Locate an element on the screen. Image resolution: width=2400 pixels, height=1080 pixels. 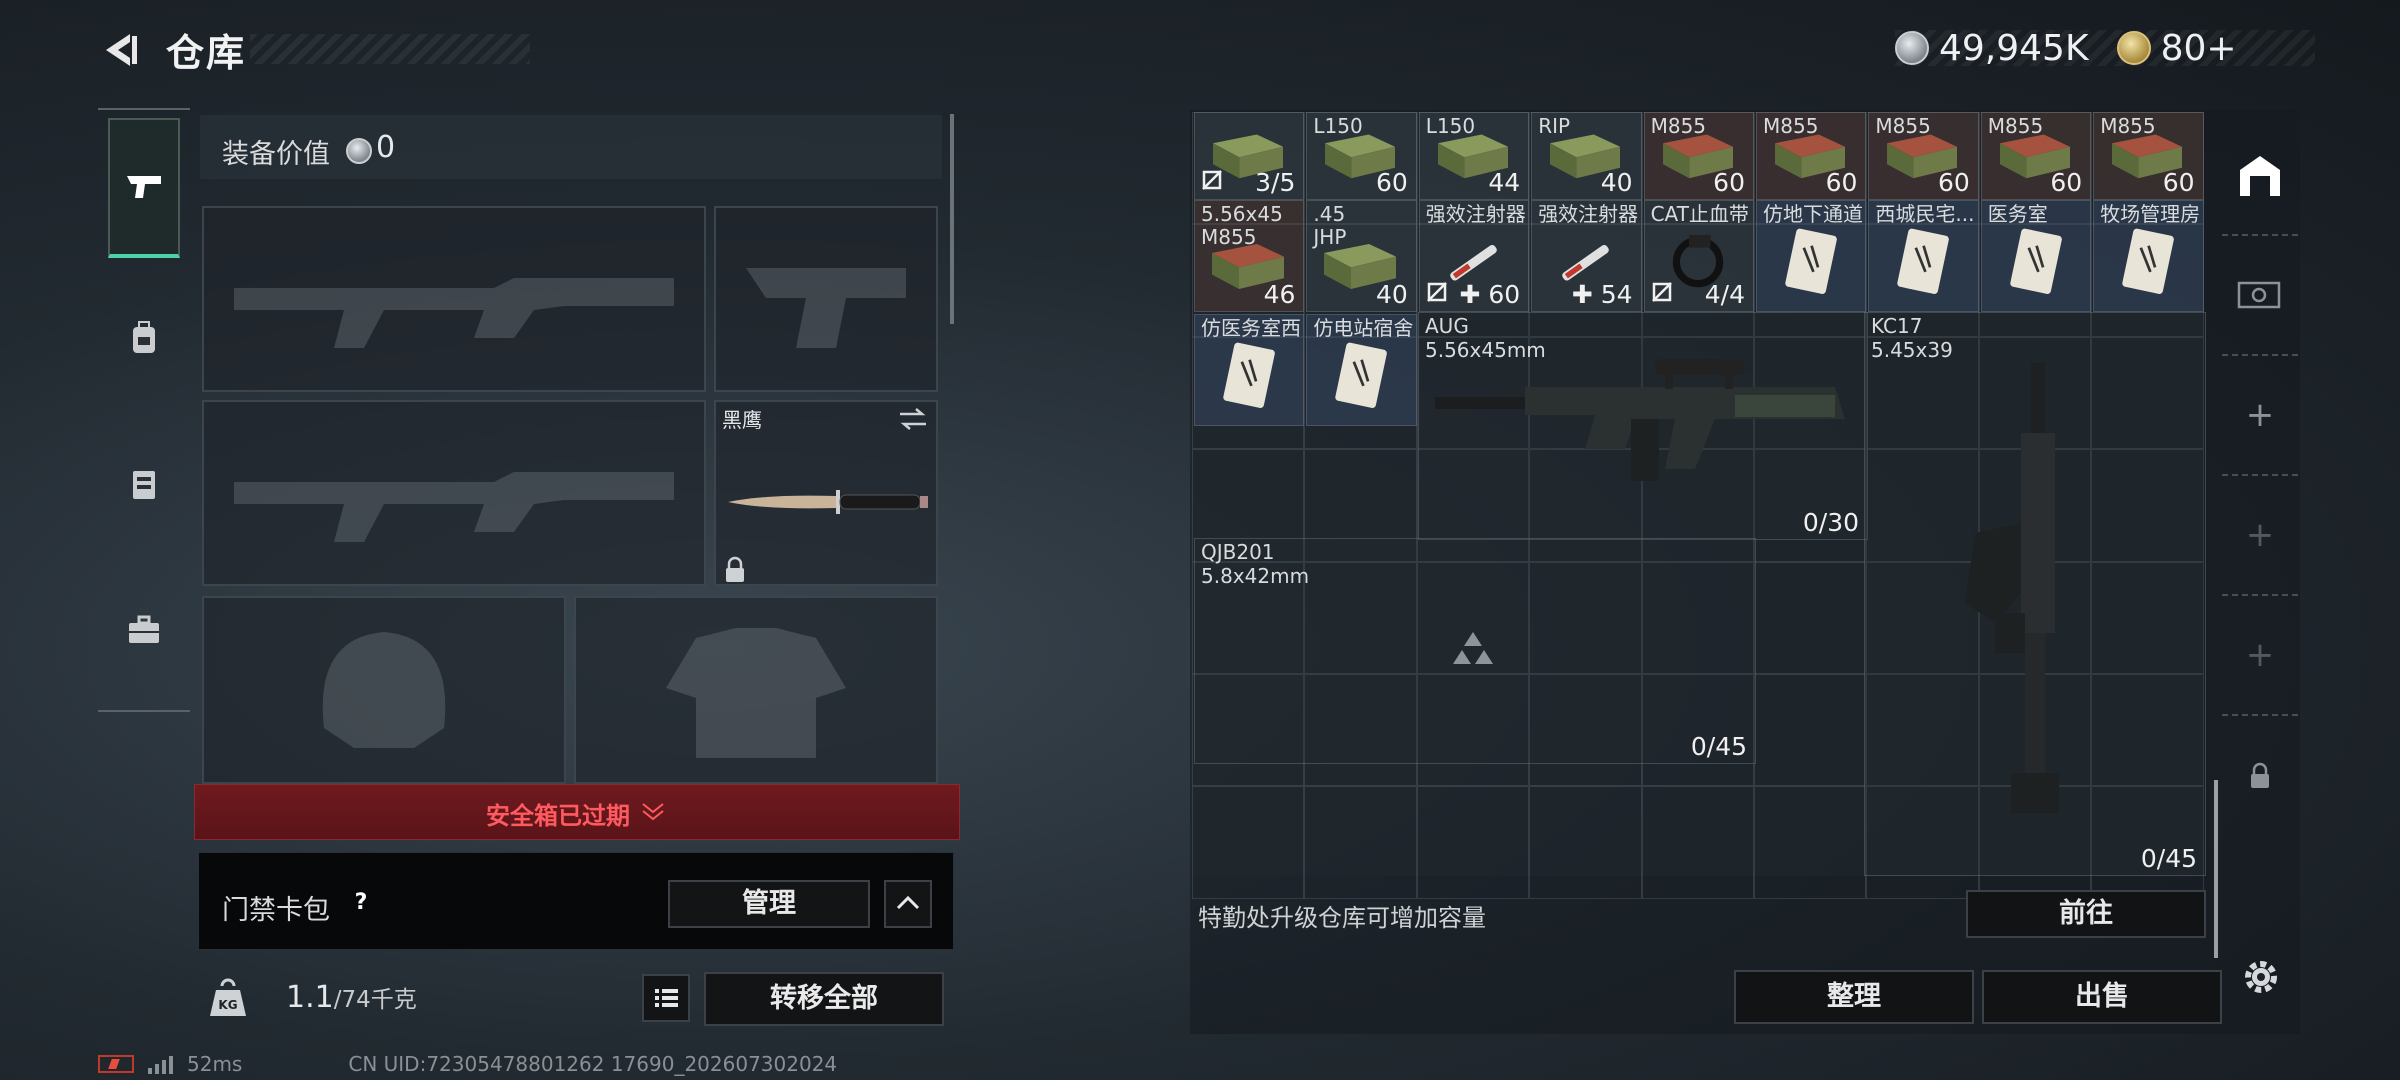
weight-current: 1.1 is located at coordinates (310, 997).